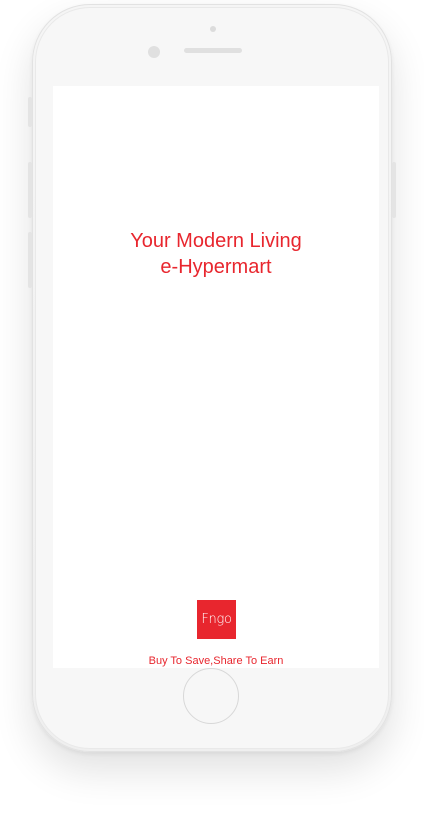  What do you see at coordinates (216, 267) in the screenshot?
I see `tagline-line-2: e-Hypermart` at bounding box center [216, 267].